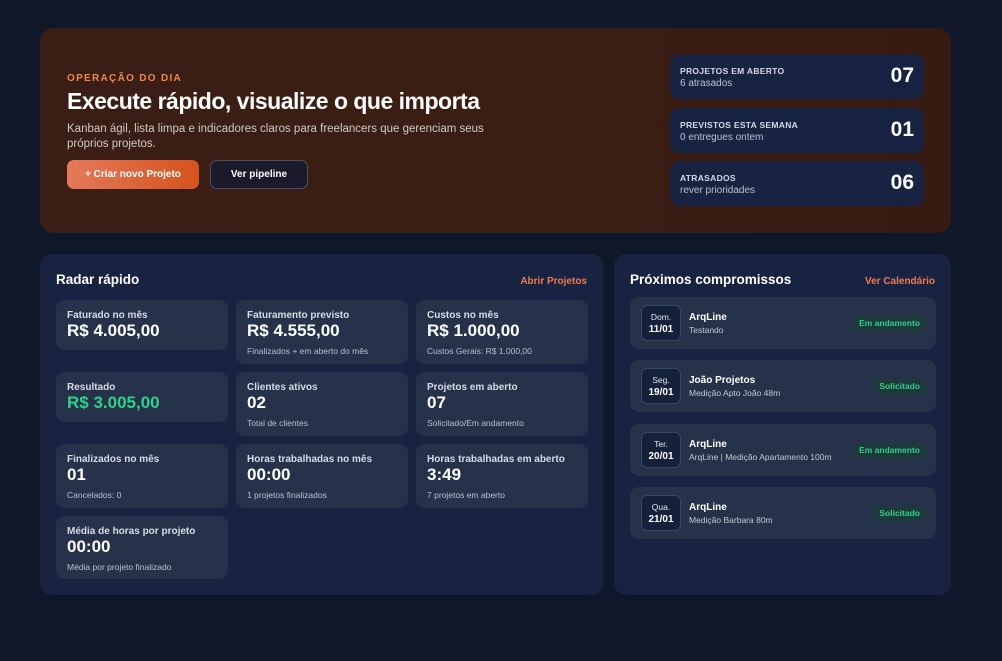 The image size is (1002, 661). I want to click on metric-card-result: Resultado R$ 3.005,00, so click(142, 397).